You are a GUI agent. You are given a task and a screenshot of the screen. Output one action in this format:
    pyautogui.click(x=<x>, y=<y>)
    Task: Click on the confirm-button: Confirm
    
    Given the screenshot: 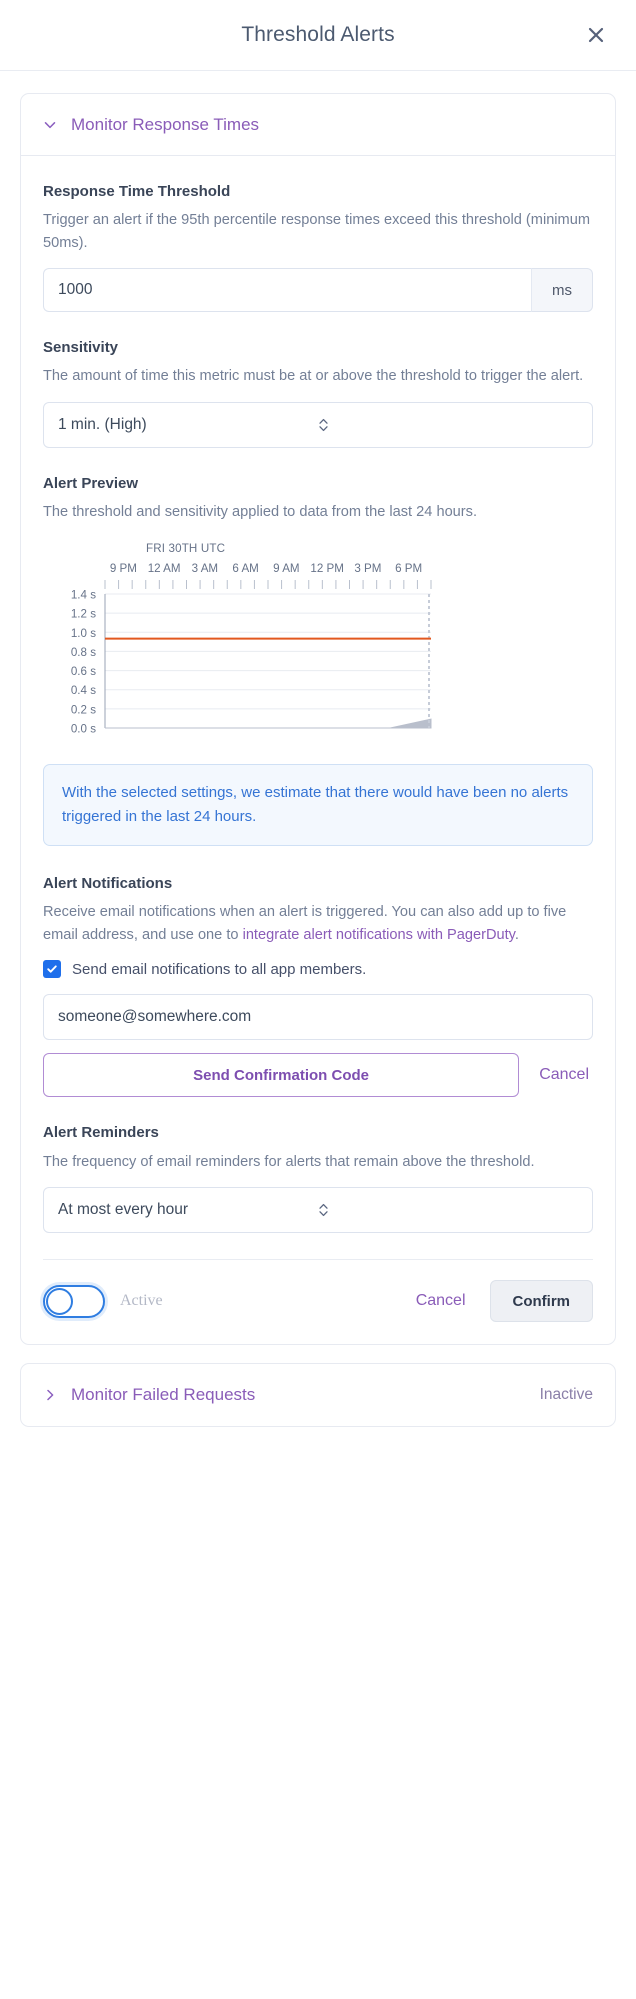 What is the action you would take?
    pyautogui.click(x=541, y=1301)
    